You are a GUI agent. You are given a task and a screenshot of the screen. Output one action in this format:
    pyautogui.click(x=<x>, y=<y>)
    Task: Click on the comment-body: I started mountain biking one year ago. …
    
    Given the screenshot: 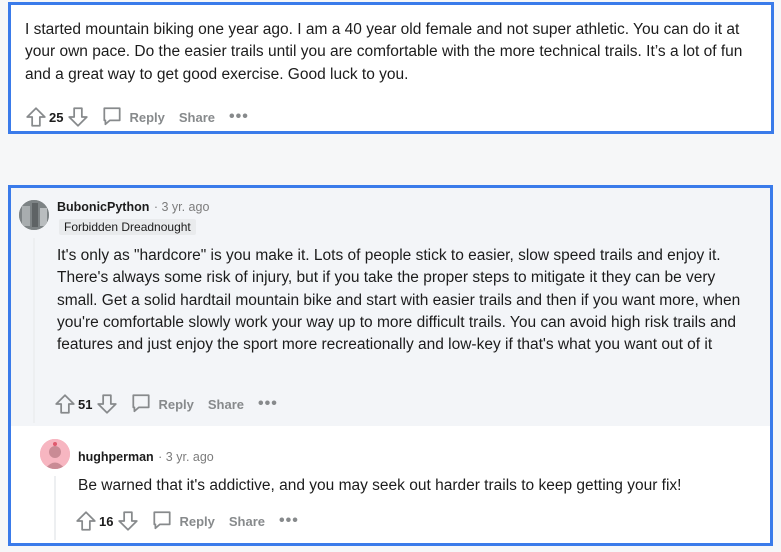 What is the action you would take?
    pyautogui.click(x=384, y=52)
    